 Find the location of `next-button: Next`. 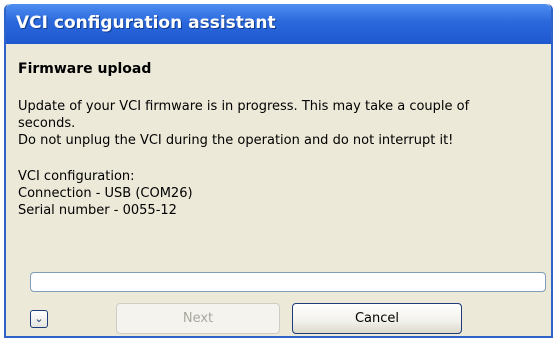

next-button: Next is located at coordinates (198, 318).